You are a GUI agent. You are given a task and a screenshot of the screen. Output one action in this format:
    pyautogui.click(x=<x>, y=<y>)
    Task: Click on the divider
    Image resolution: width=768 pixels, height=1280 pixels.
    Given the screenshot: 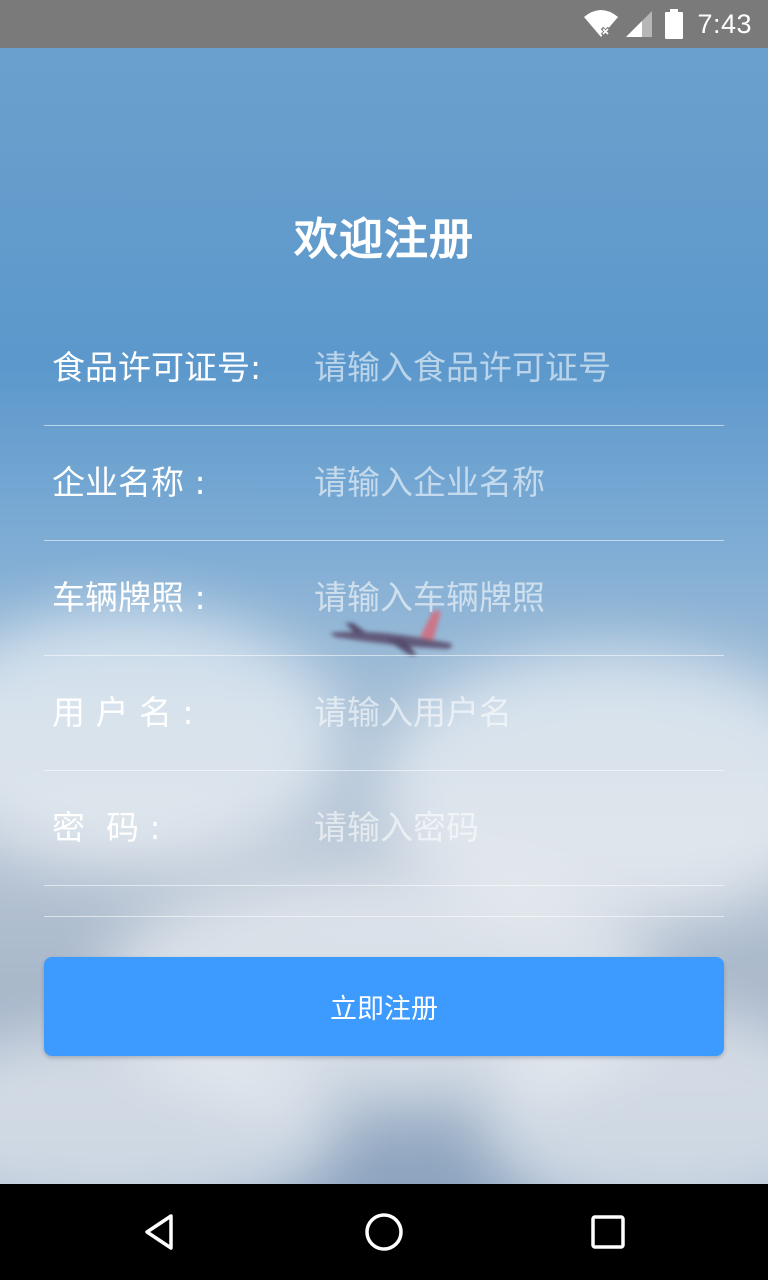 What is the action you would take?
    pyautogui.click(x=384, y=916)
    